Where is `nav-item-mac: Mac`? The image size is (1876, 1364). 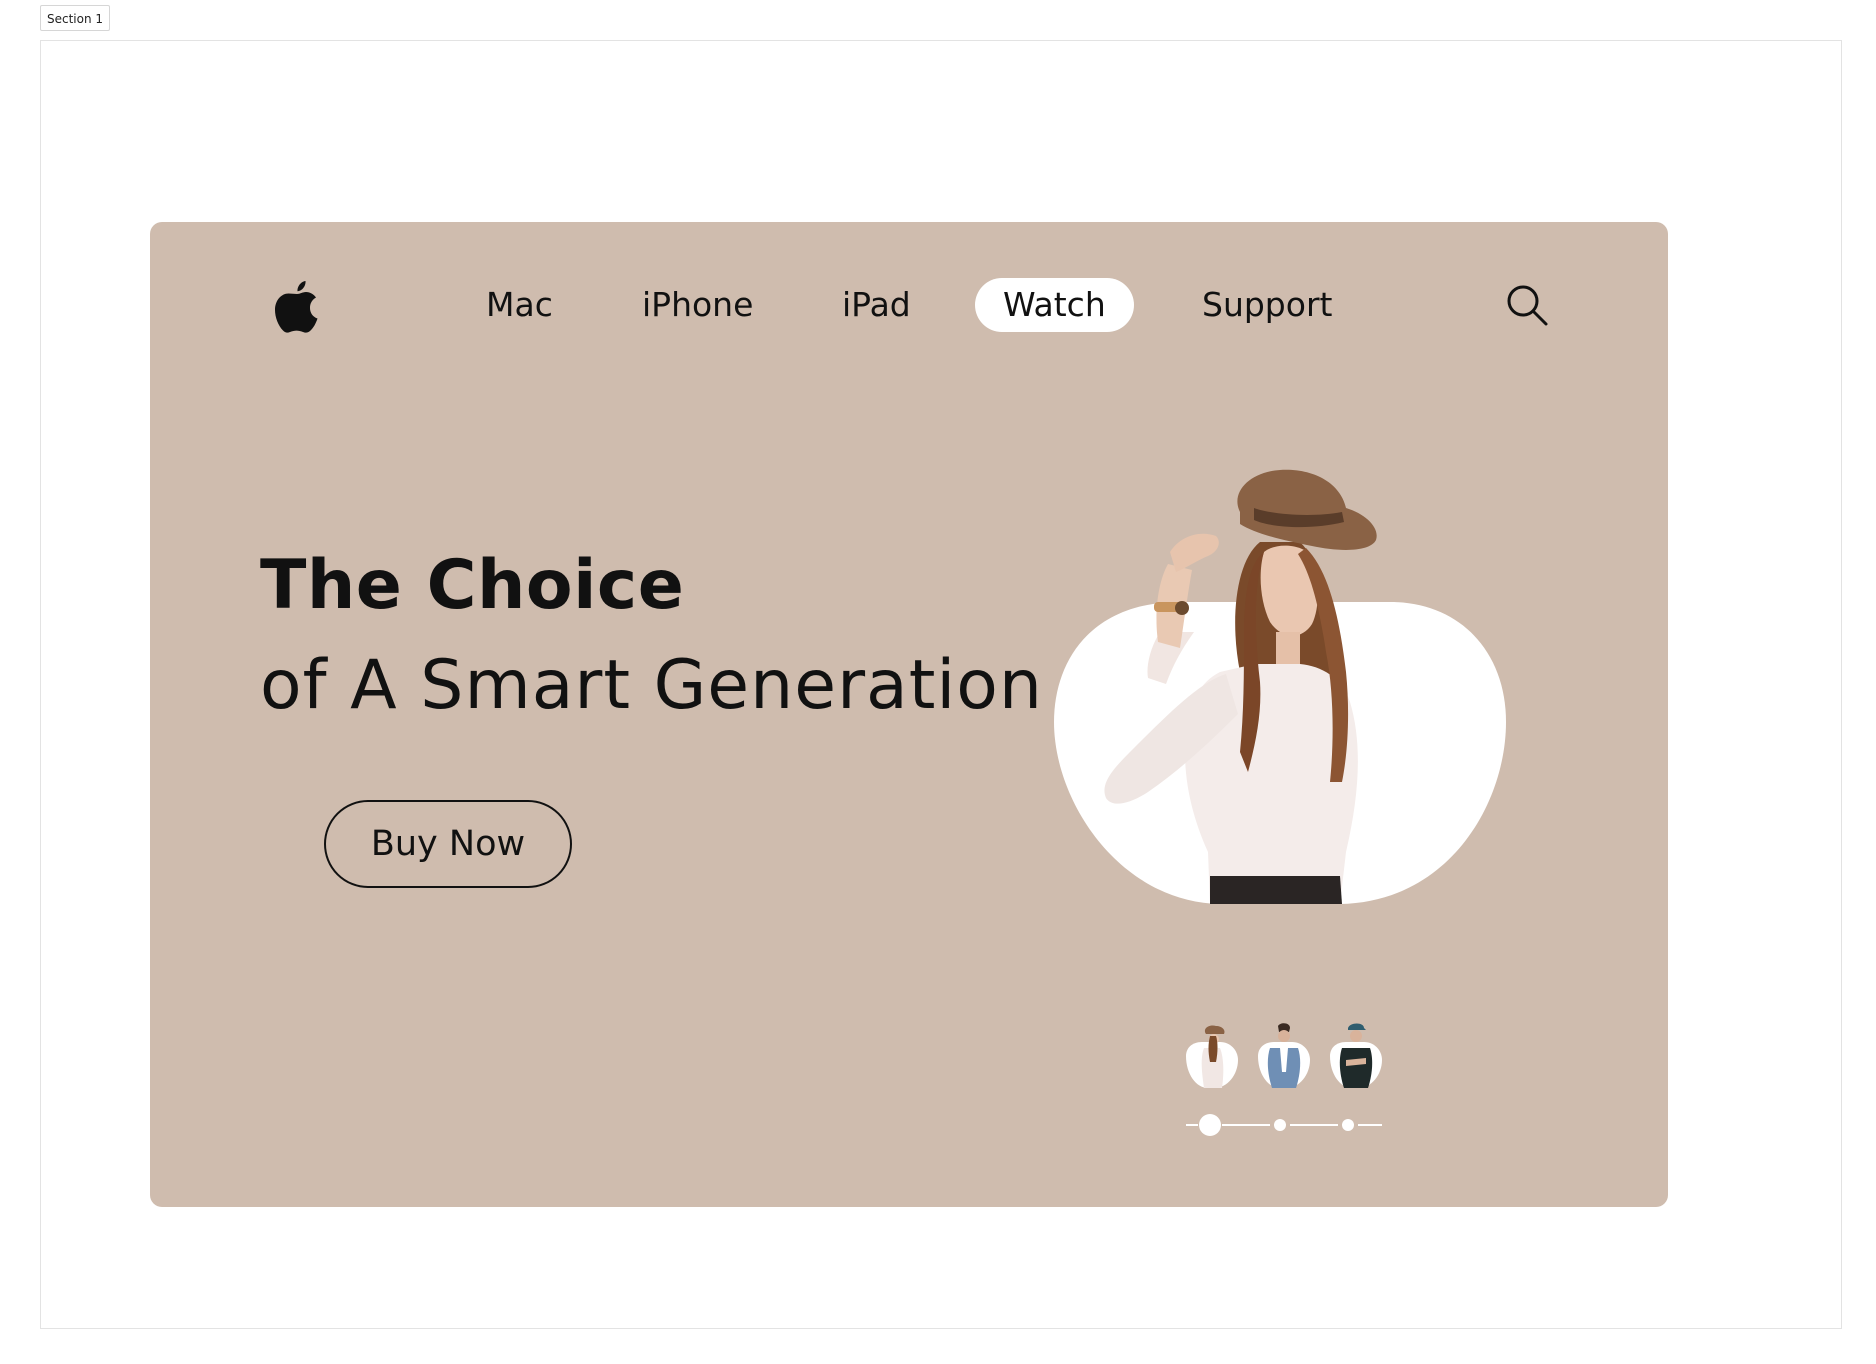
nav-item-mac: Mac is located at coordinates (519, 305).